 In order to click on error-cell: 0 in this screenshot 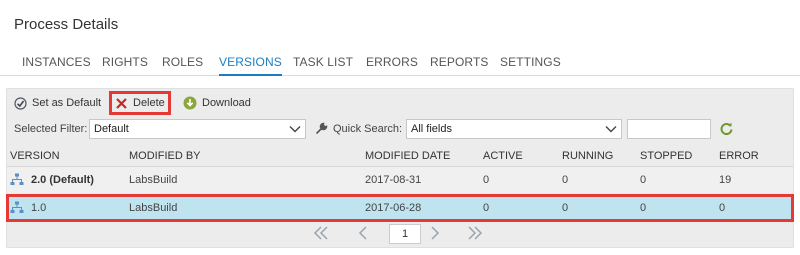, I will do `click(722, 208)`.